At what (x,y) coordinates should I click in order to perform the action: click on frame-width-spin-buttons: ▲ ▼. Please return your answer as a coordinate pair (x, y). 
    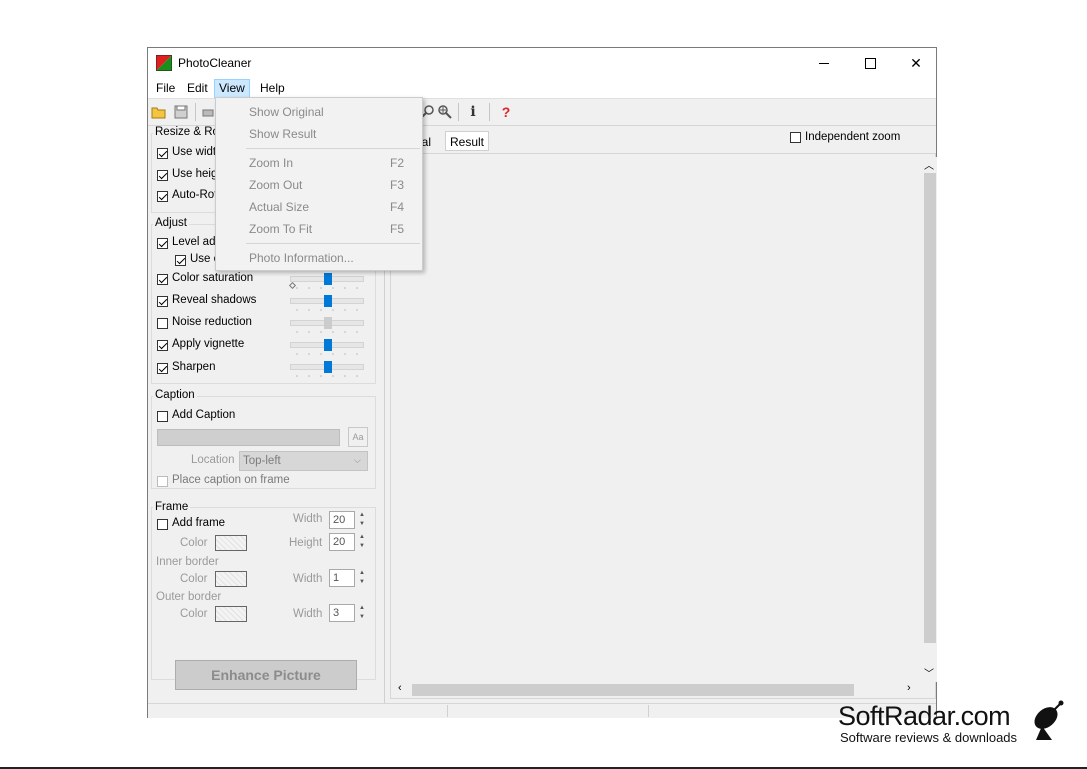
    Looking at the image, I should click on (362, 520).